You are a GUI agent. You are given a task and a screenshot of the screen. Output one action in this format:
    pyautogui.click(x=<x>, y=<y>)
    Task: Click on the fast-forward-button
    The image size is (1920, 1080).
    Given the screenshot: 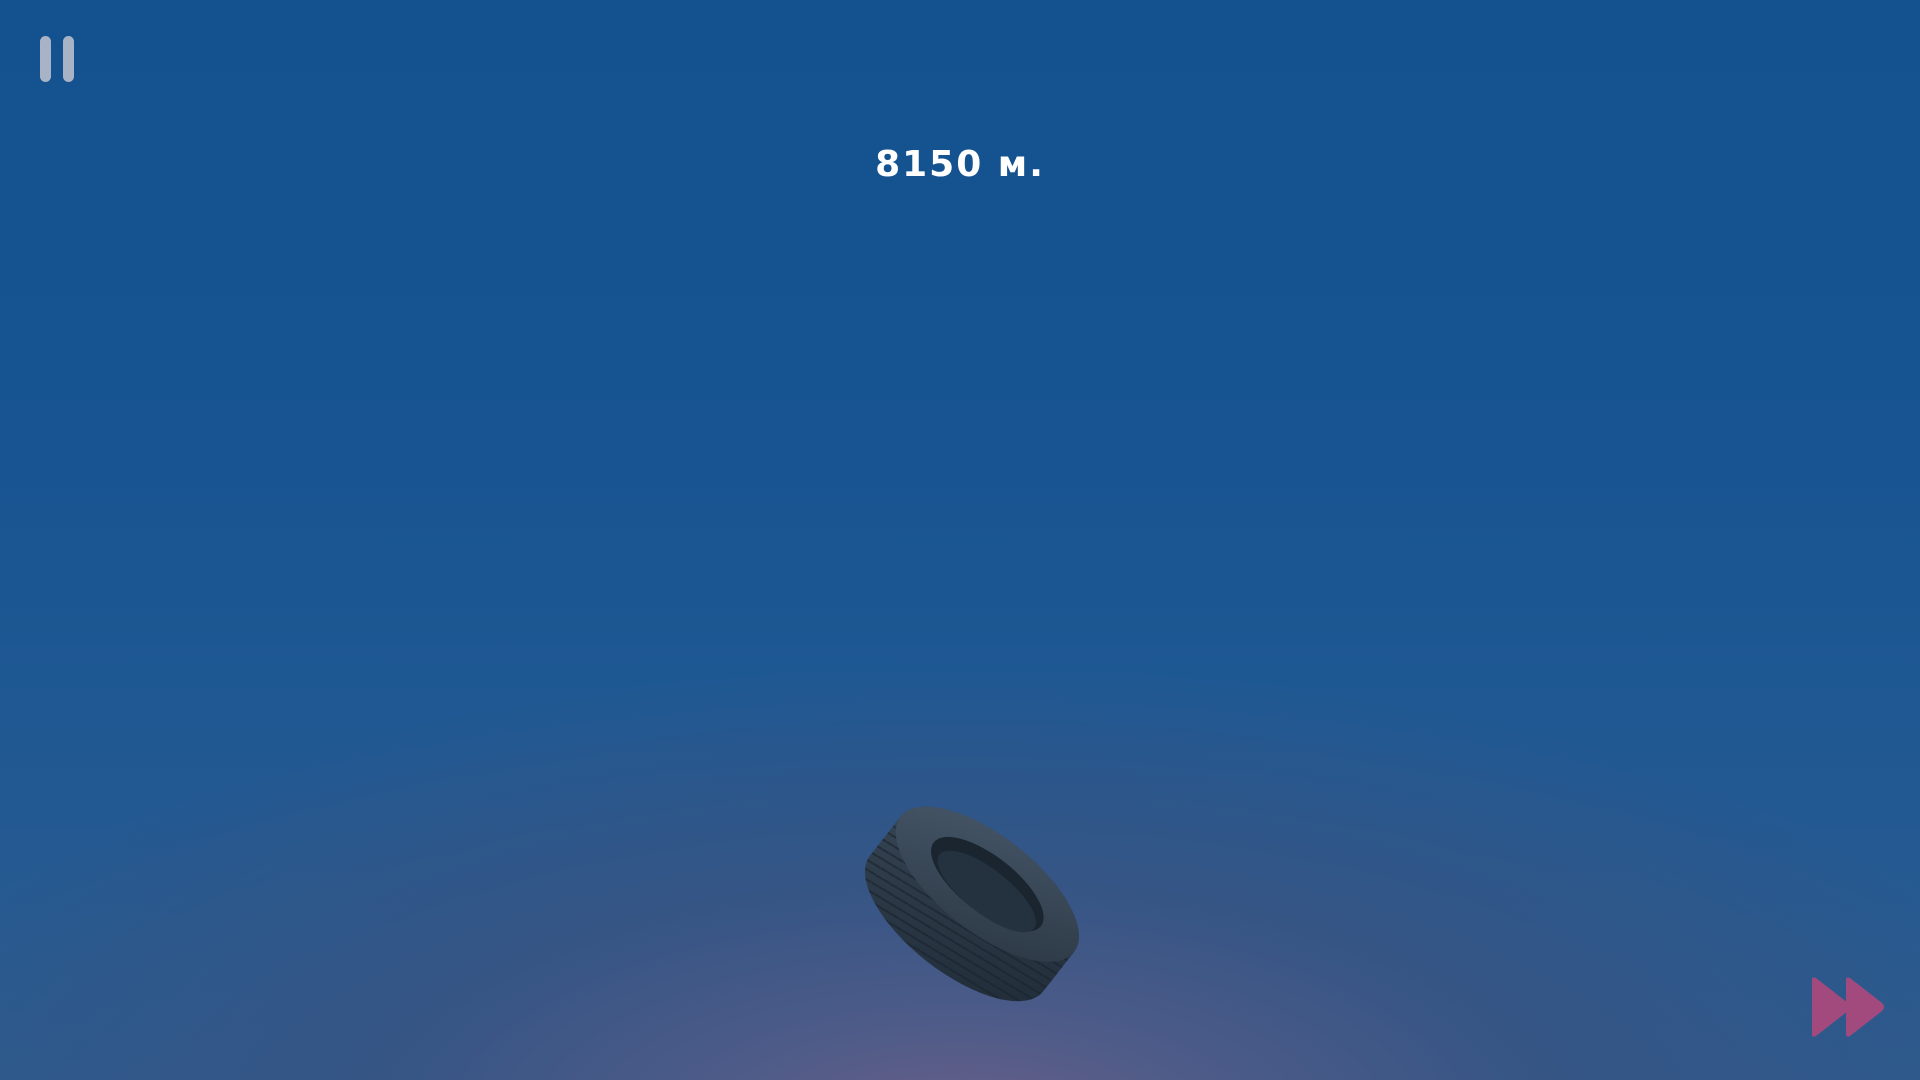 What is the action you would take?
    pyautogui.click(x=1848, y=1007)
    